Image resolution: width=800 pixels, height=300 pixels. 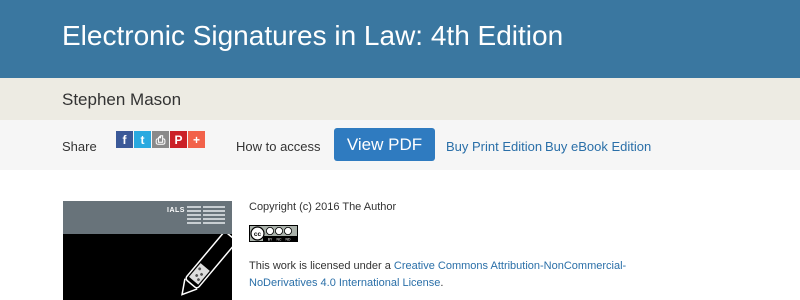 I want to click on facebook-icon: f, so click(x=124, y=139).